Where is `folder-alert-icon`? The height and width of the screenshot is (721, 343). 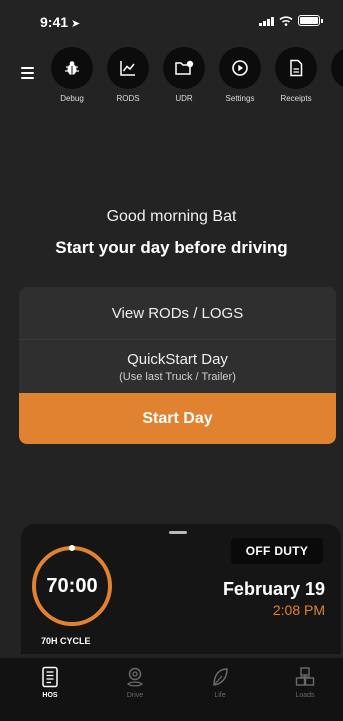 folder-alert-icon is located at coordinates (184, 67).